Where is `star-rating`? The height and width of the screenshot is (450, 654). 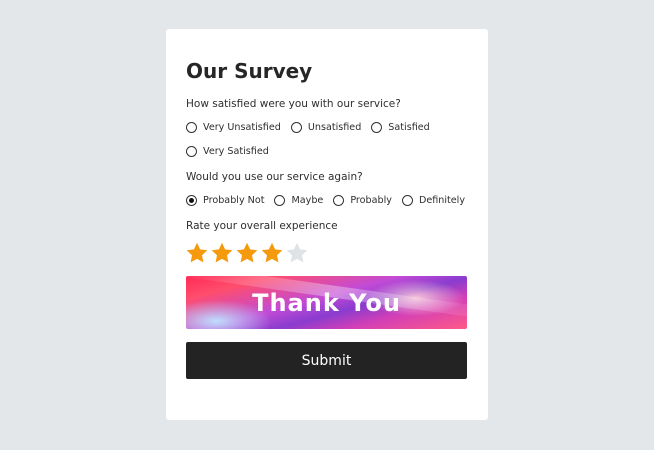
star-rating is located at coordinates (326, 253).